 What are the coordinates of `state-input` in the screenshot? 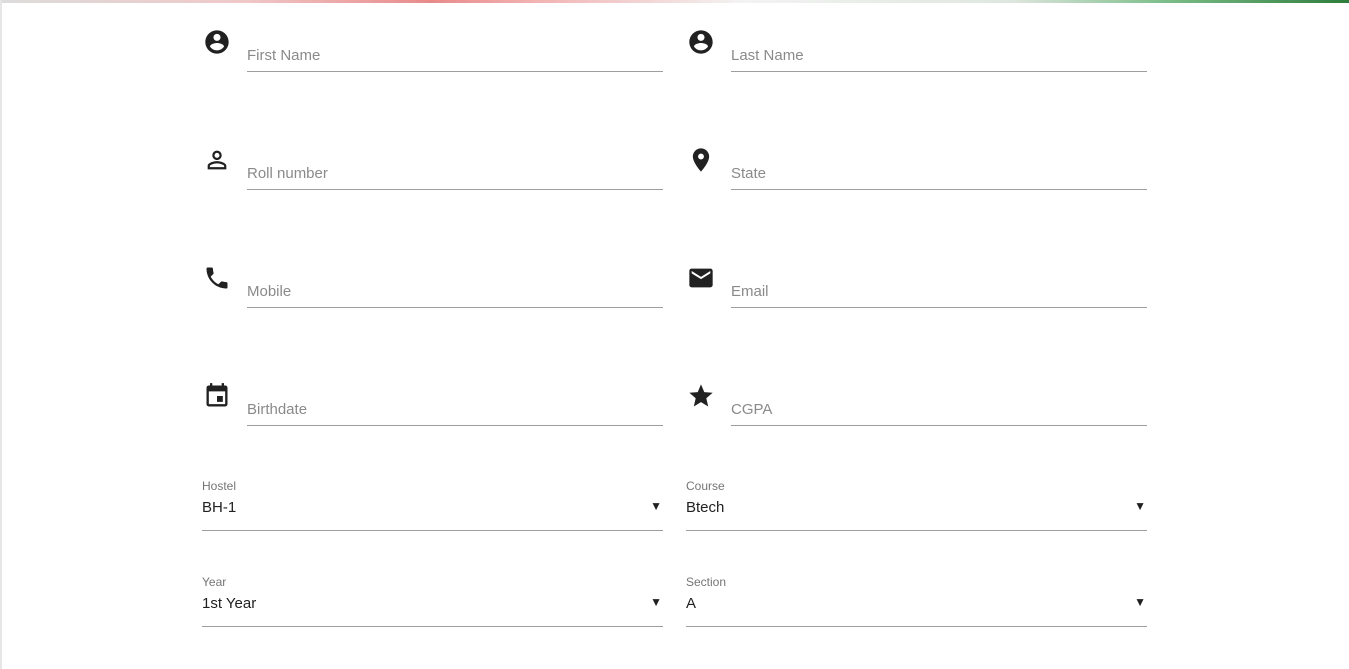 It's located at (939, 164).